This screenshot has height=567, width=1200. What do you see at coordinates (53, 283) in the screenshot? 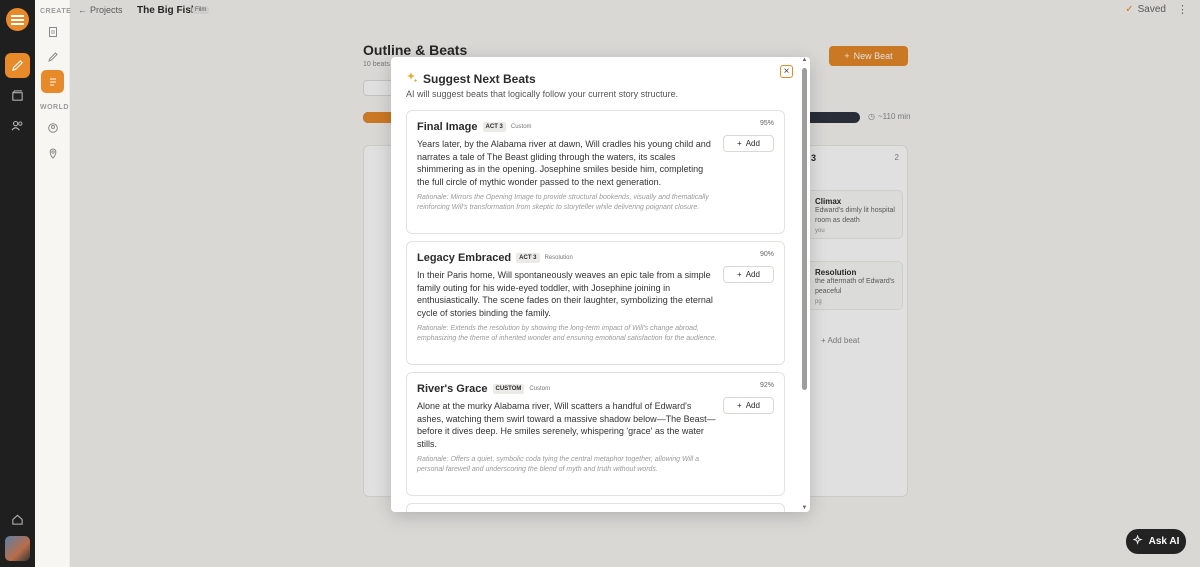
I see `secondary-sidebar: CREATE WORLD` at bounding box center [53, 283].